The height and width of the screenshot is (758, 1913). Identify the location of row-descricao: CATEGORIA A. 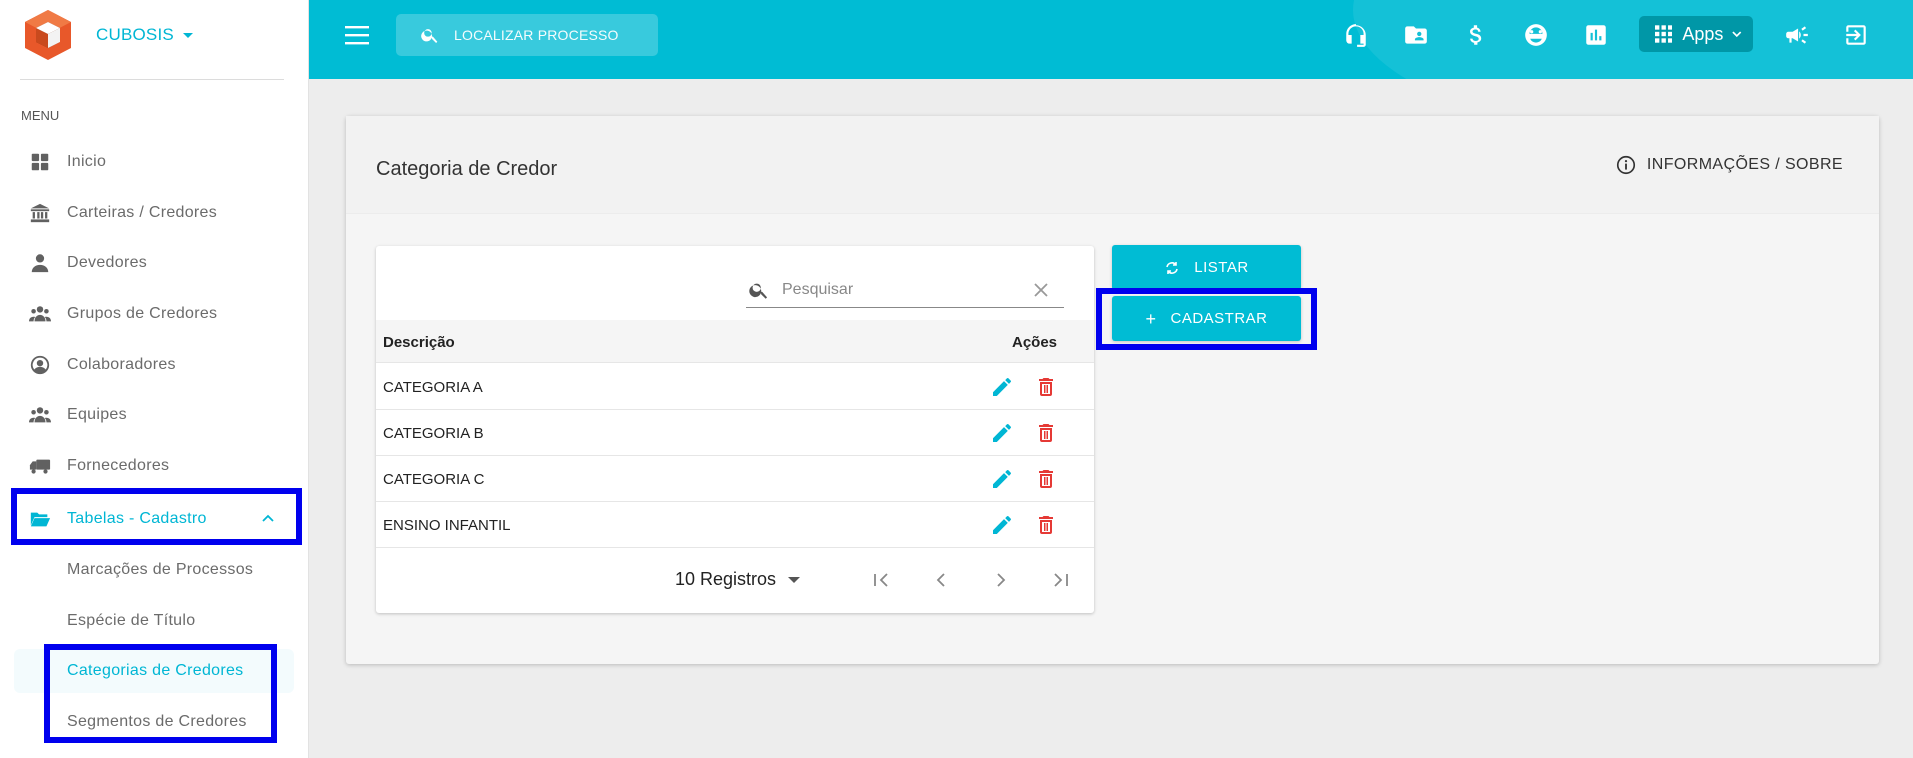
(433, 387).